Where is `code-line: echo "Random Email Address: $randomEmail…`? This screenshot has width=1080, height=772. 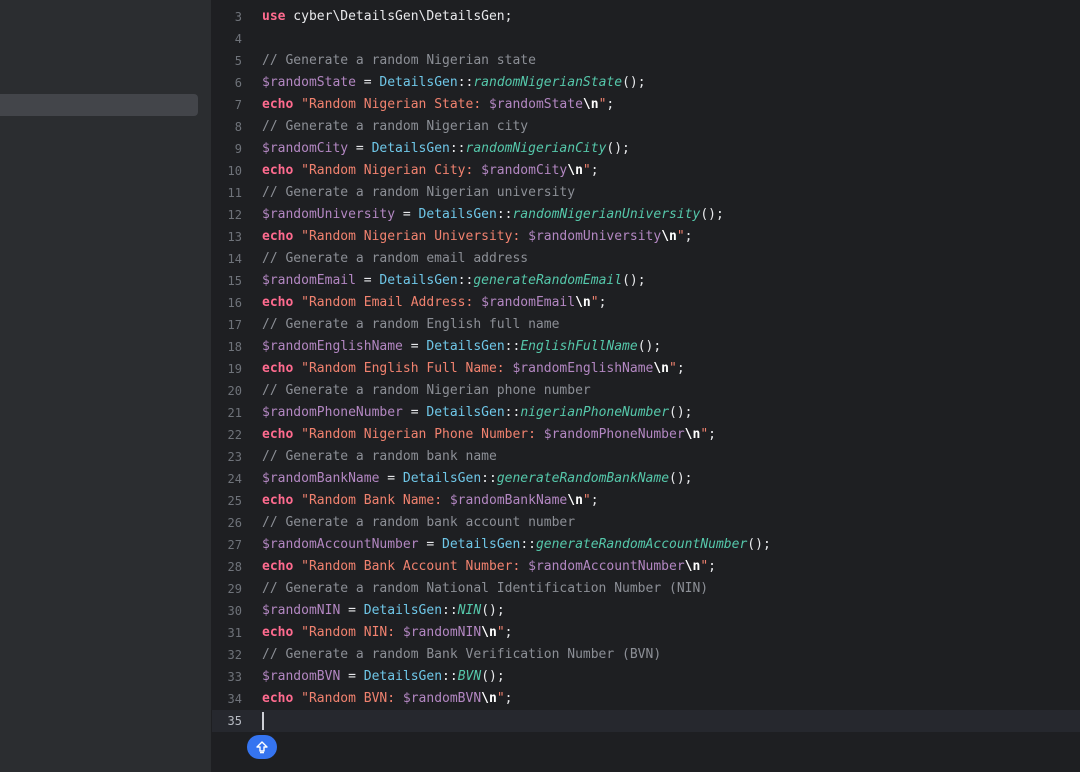 code-line: echo "Random Email Address: $randomEmail… is located at coordinates (434, 303).